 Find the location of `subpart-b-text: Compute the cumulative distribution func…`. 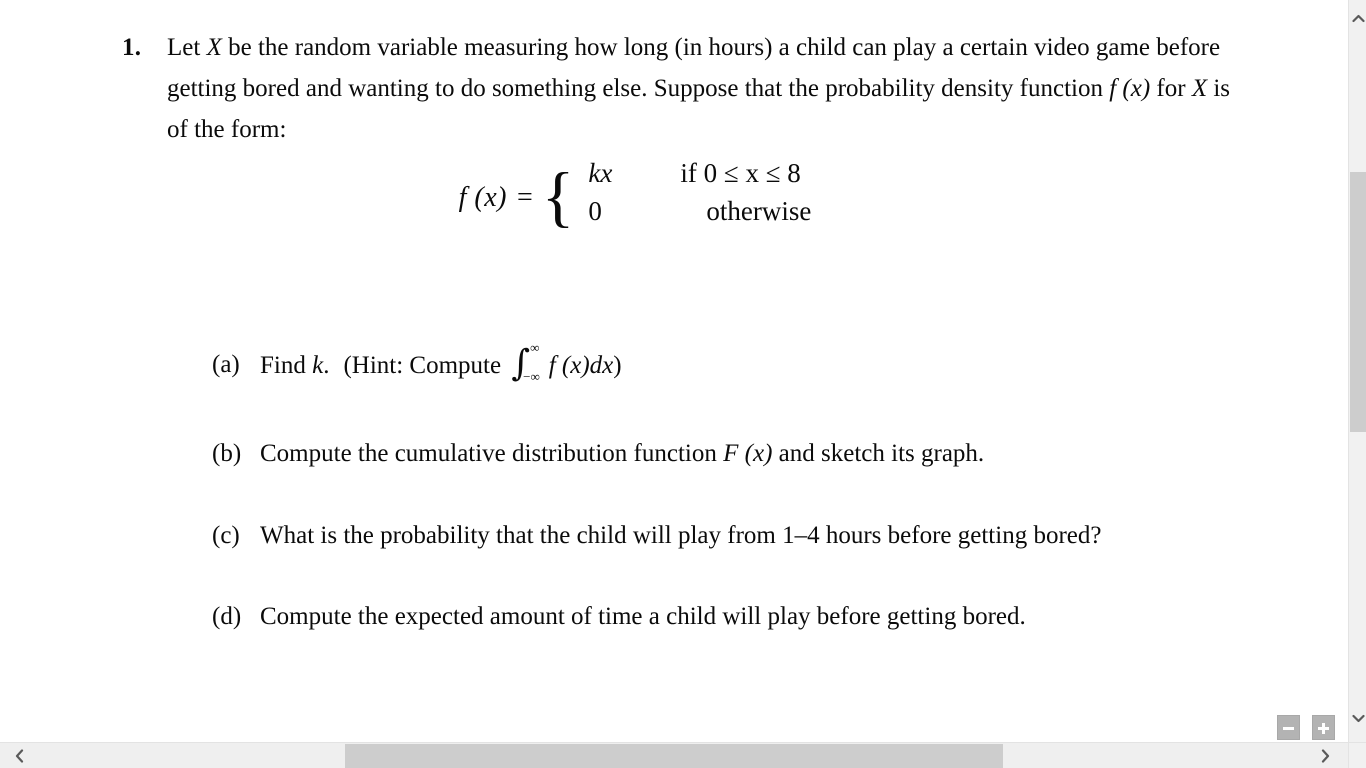

subpart-b-text: Compute the cumulative distribution func… is located at coordinates (756, 454).